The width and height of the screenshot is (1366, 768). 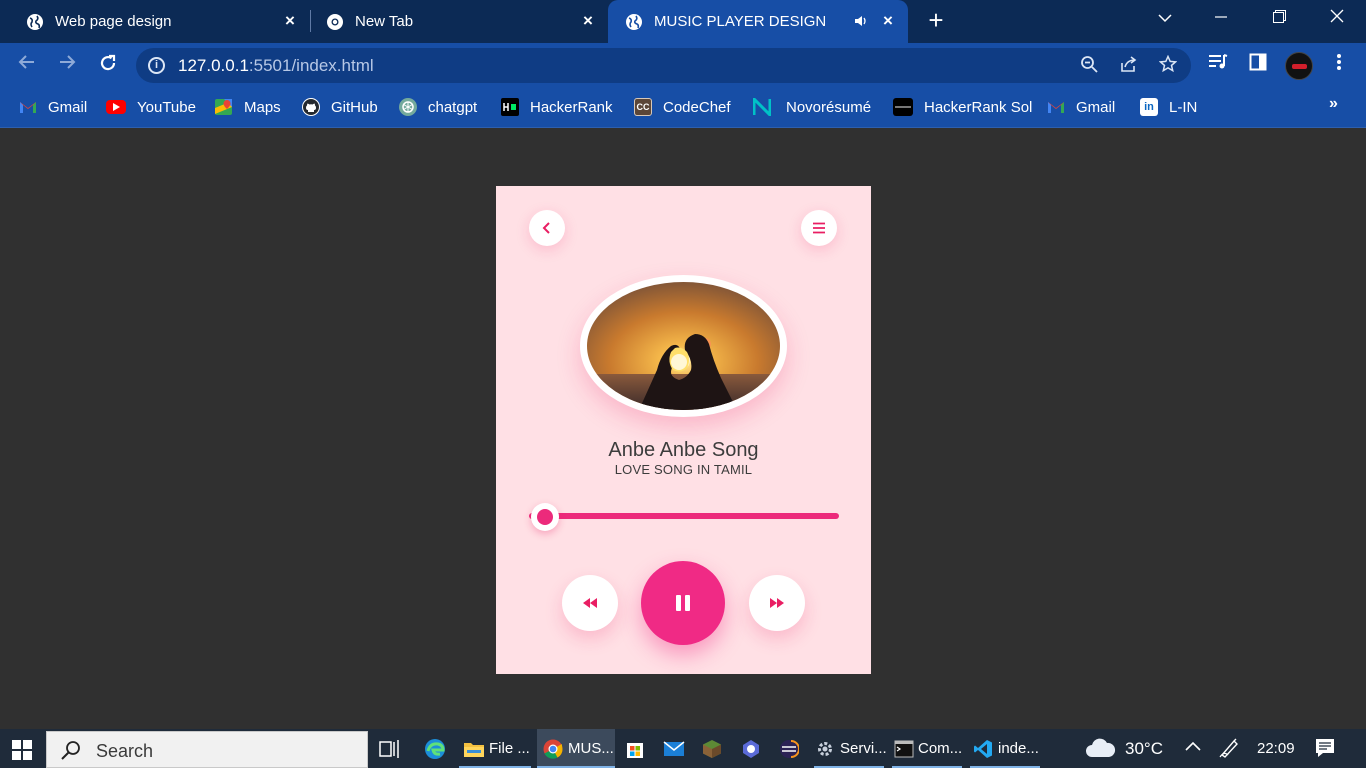 I want to click on eclipse-icon, so click(x=789, y=749).